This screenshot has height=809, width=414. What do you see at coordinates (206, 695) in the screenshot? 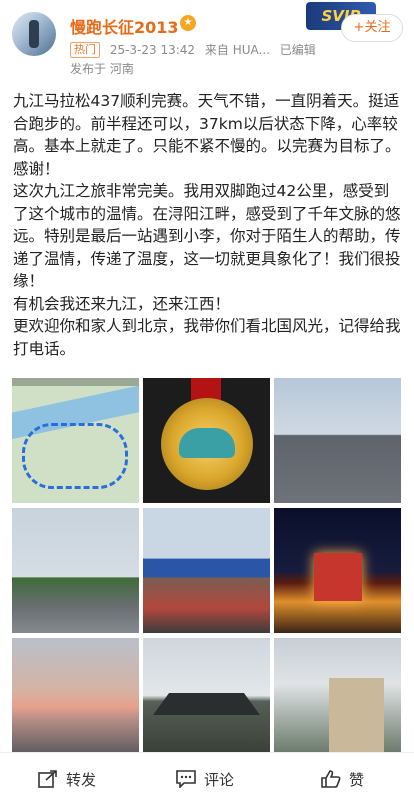
I see `photo-pavilion` at bounding box center [206, 695].